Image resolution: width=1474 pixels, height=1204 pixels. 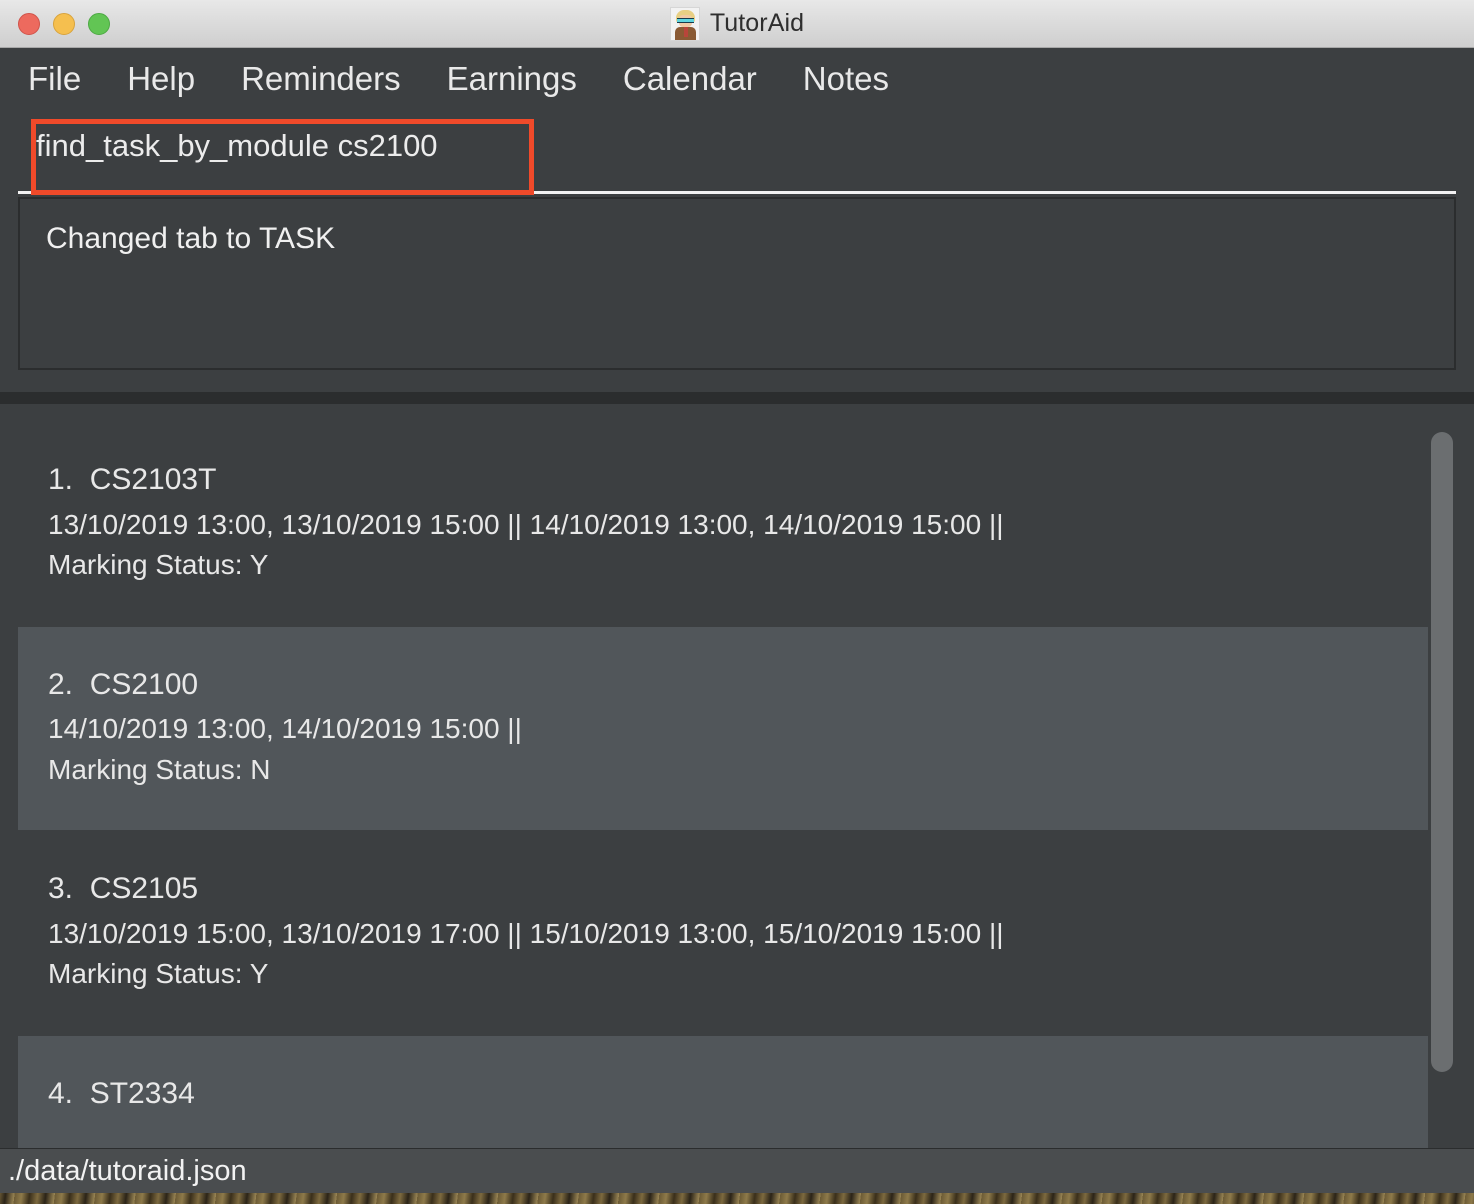 I want to click on command-input, so click(x=271, y=146).